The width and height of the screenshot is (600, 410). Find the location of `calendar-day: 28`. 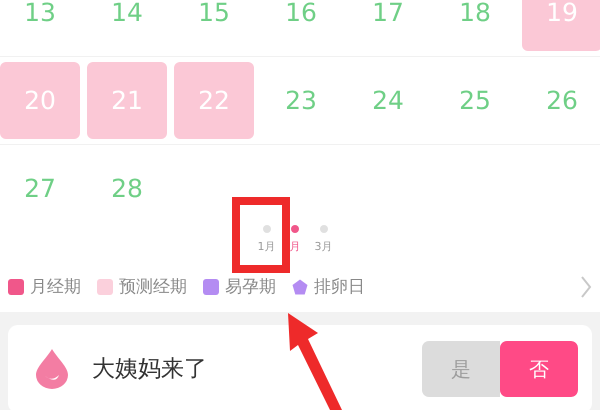

calendar-day: 28 is located at coordinates (127, 188).